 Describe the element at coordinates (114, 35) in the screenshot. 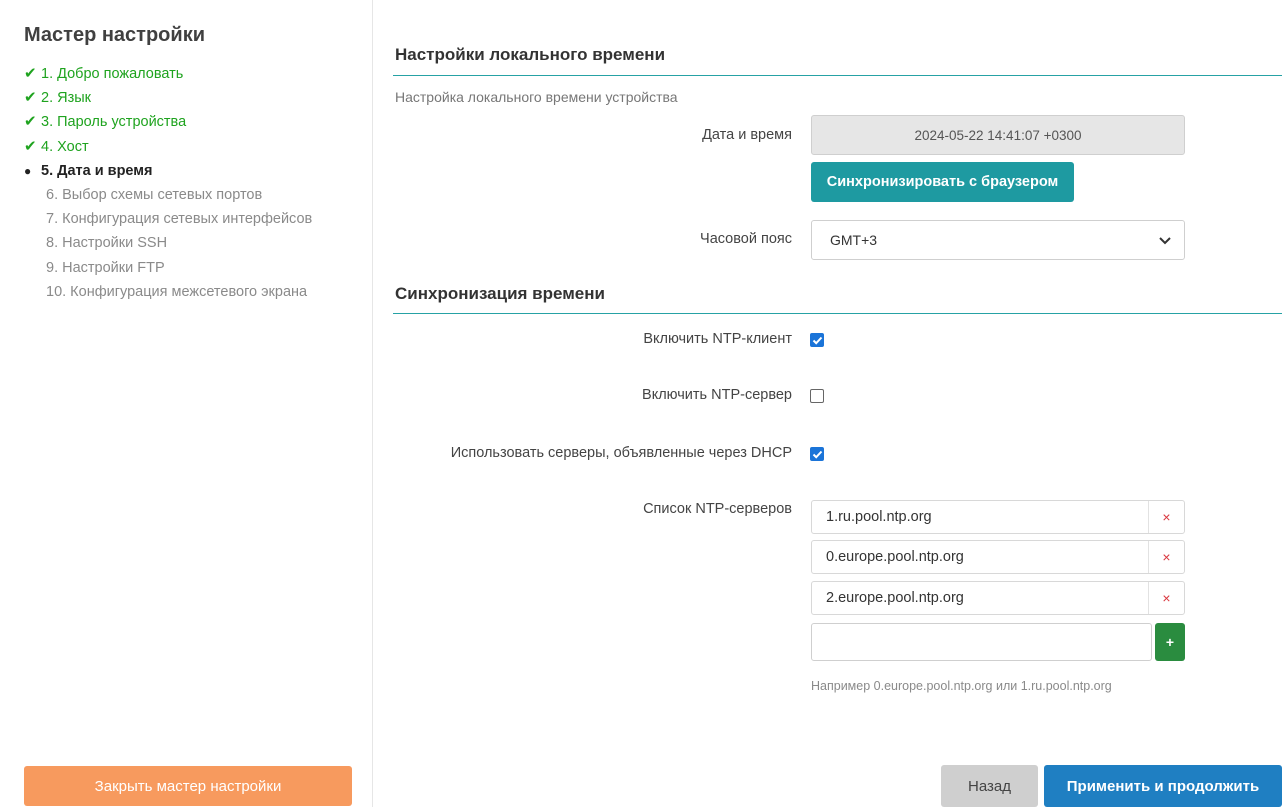

I see `sidebar-title: Мастер настройки` at that location.